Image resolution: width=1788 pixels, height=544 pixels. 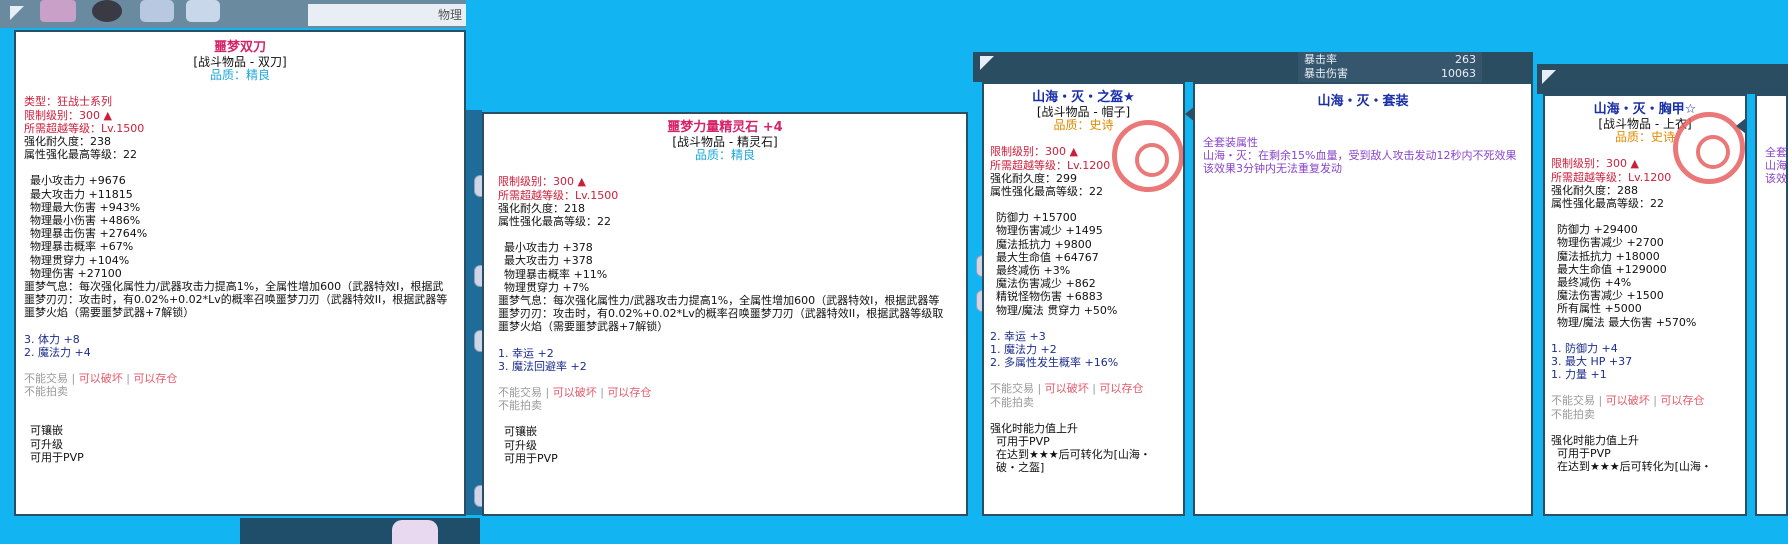 What do you see at coordinates (1662, 79) in the screenshot?
I see `game-panel-right` at bounding box center [1662, 79].